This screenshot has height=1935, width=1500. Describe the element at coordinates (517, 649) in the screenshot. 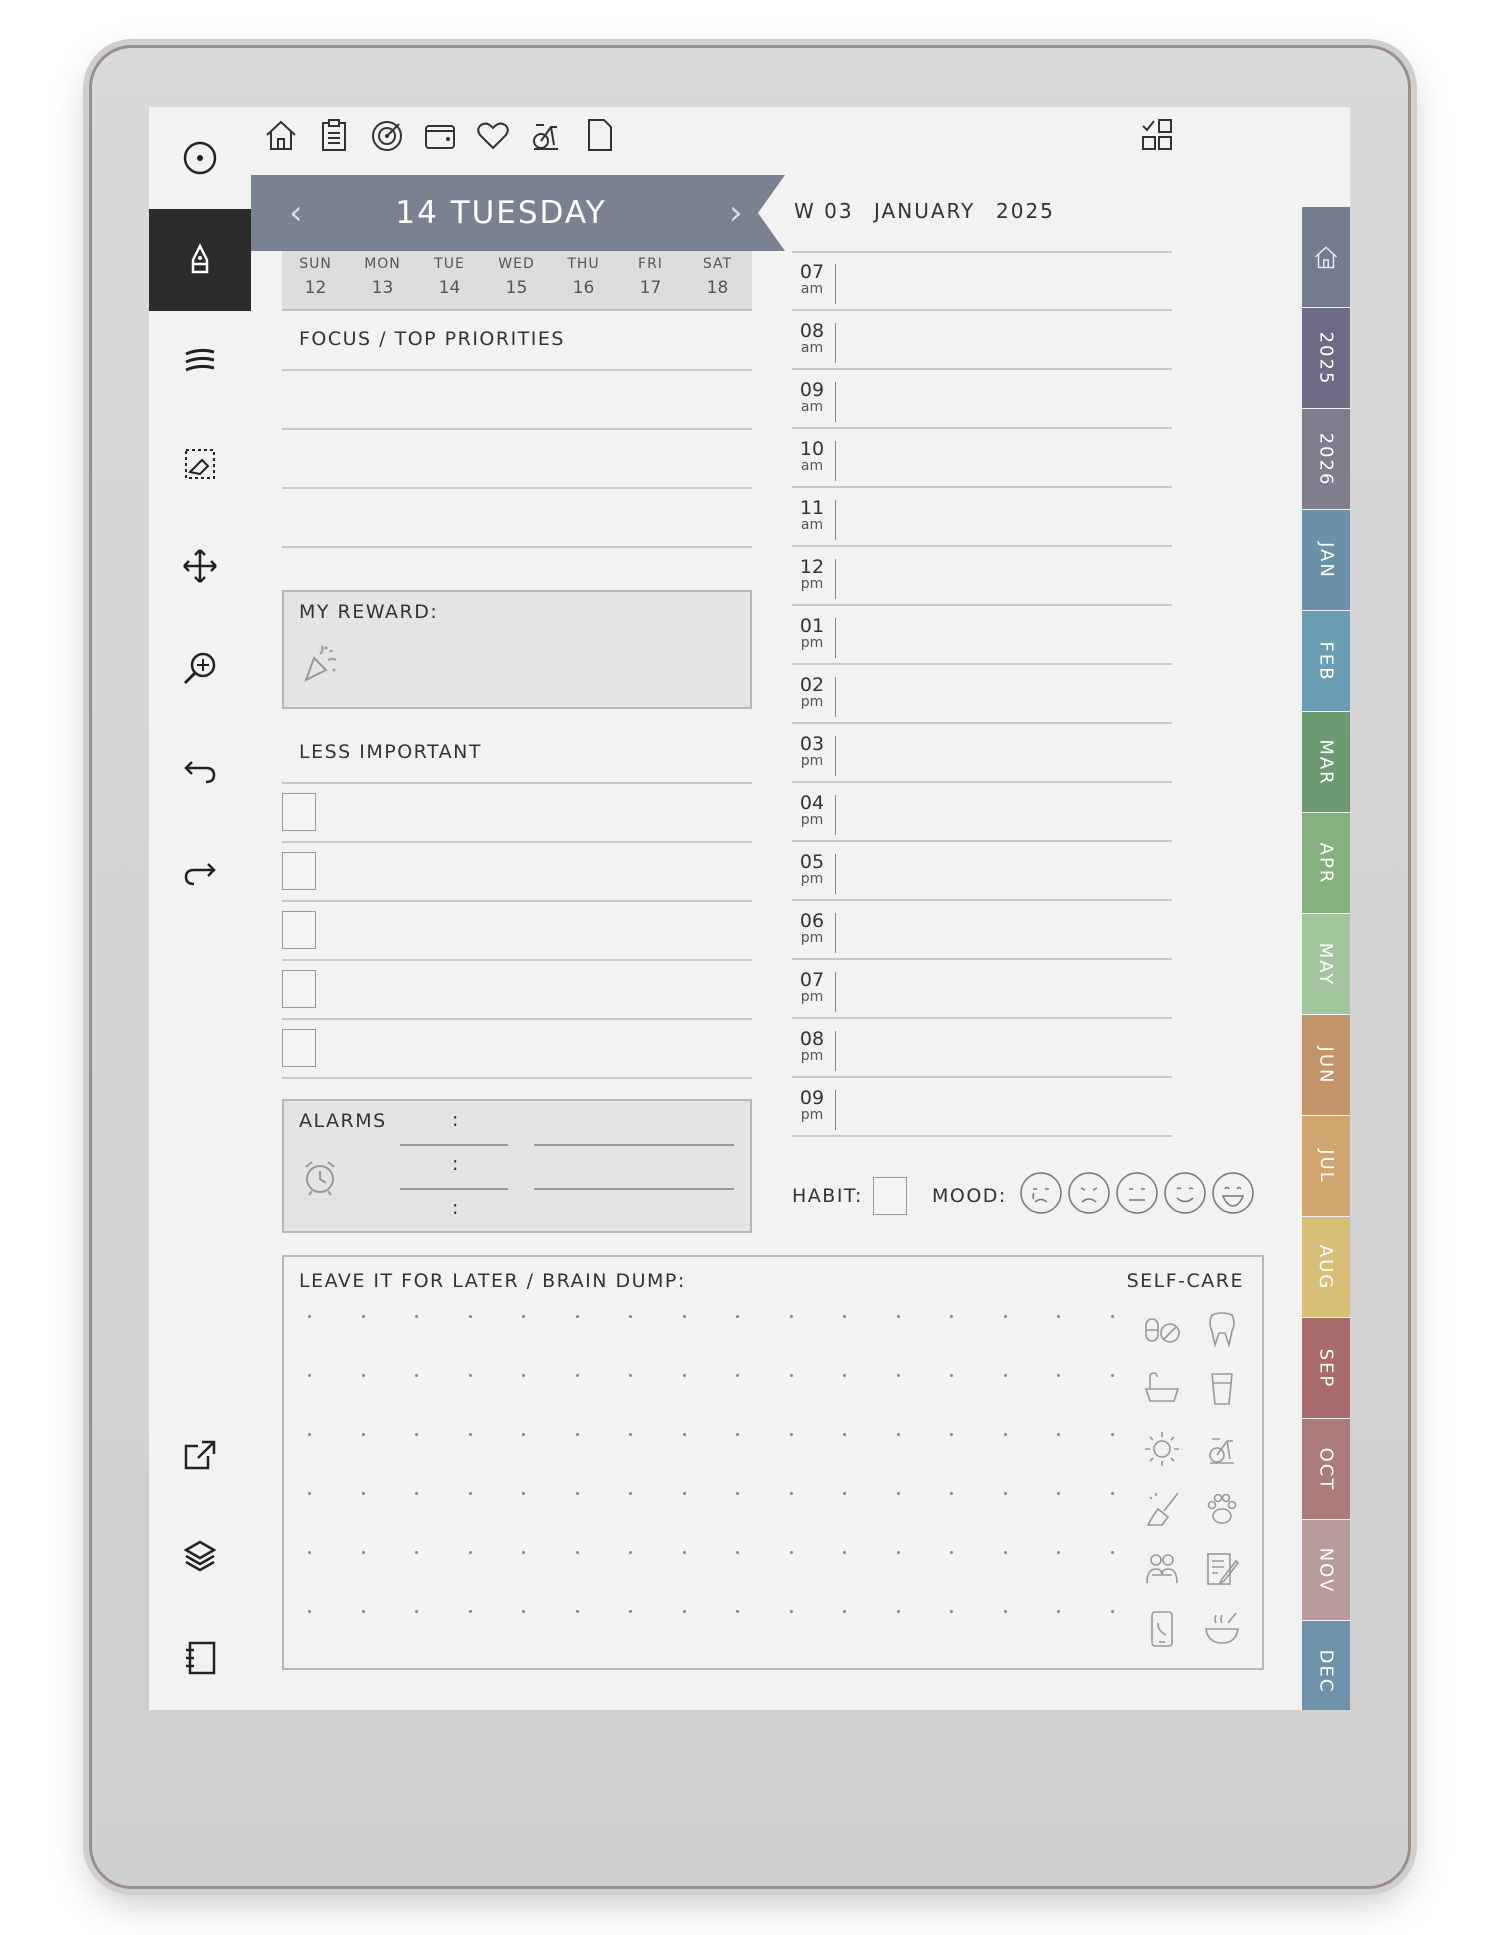

I see `reward-box: MY REWARD:` at that location.